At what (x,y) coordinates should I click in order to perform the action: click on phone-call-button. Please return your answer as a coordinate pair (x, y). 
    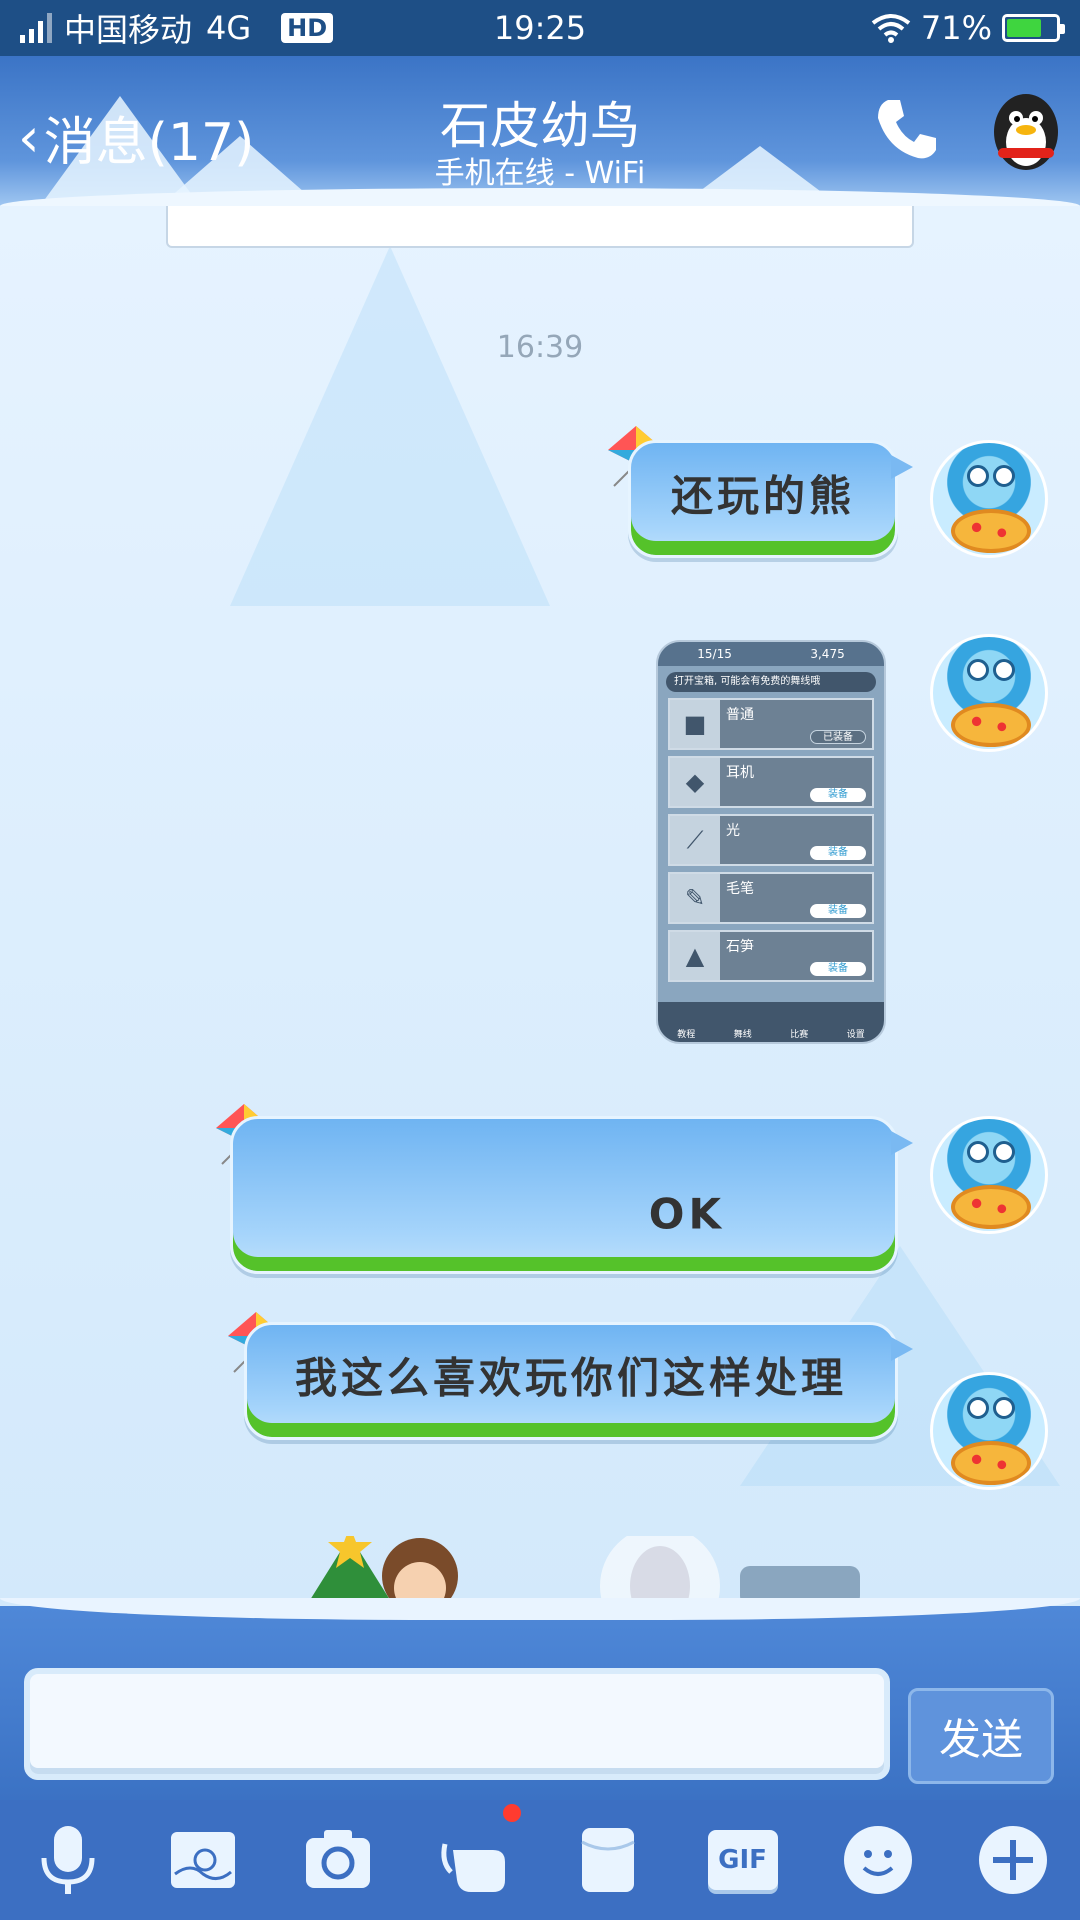
    Looking at the image, I should click on (906, 128).